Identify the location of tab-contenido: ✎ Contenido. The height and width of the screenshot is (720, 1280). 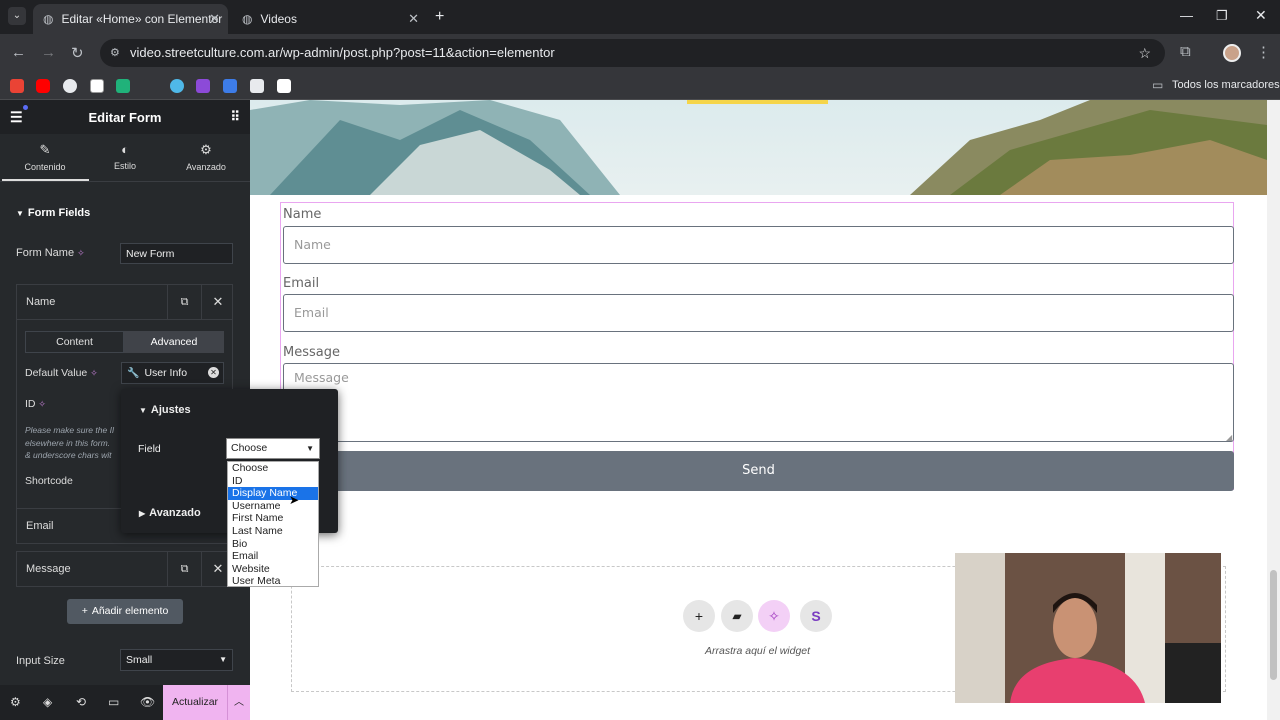
(45, 157).